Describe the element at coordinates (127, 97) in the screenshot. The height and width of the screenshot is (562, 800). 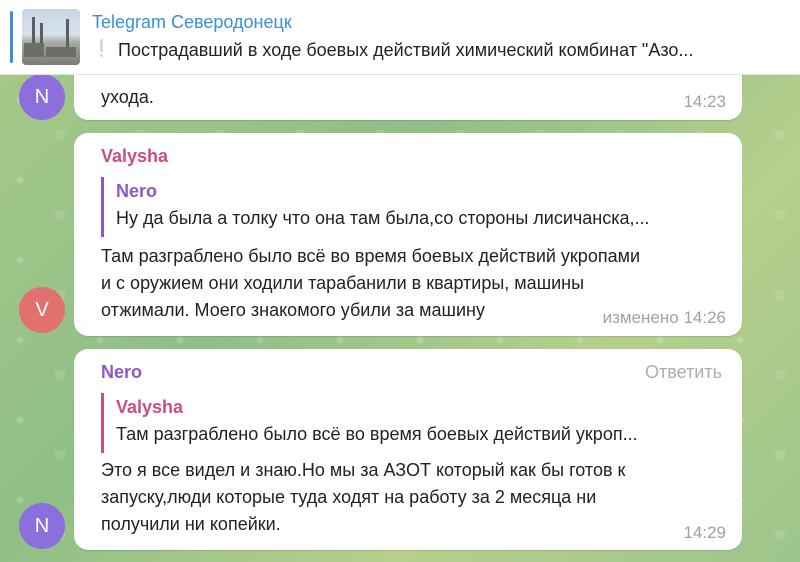
I see `message-text: ухода.` at that location.